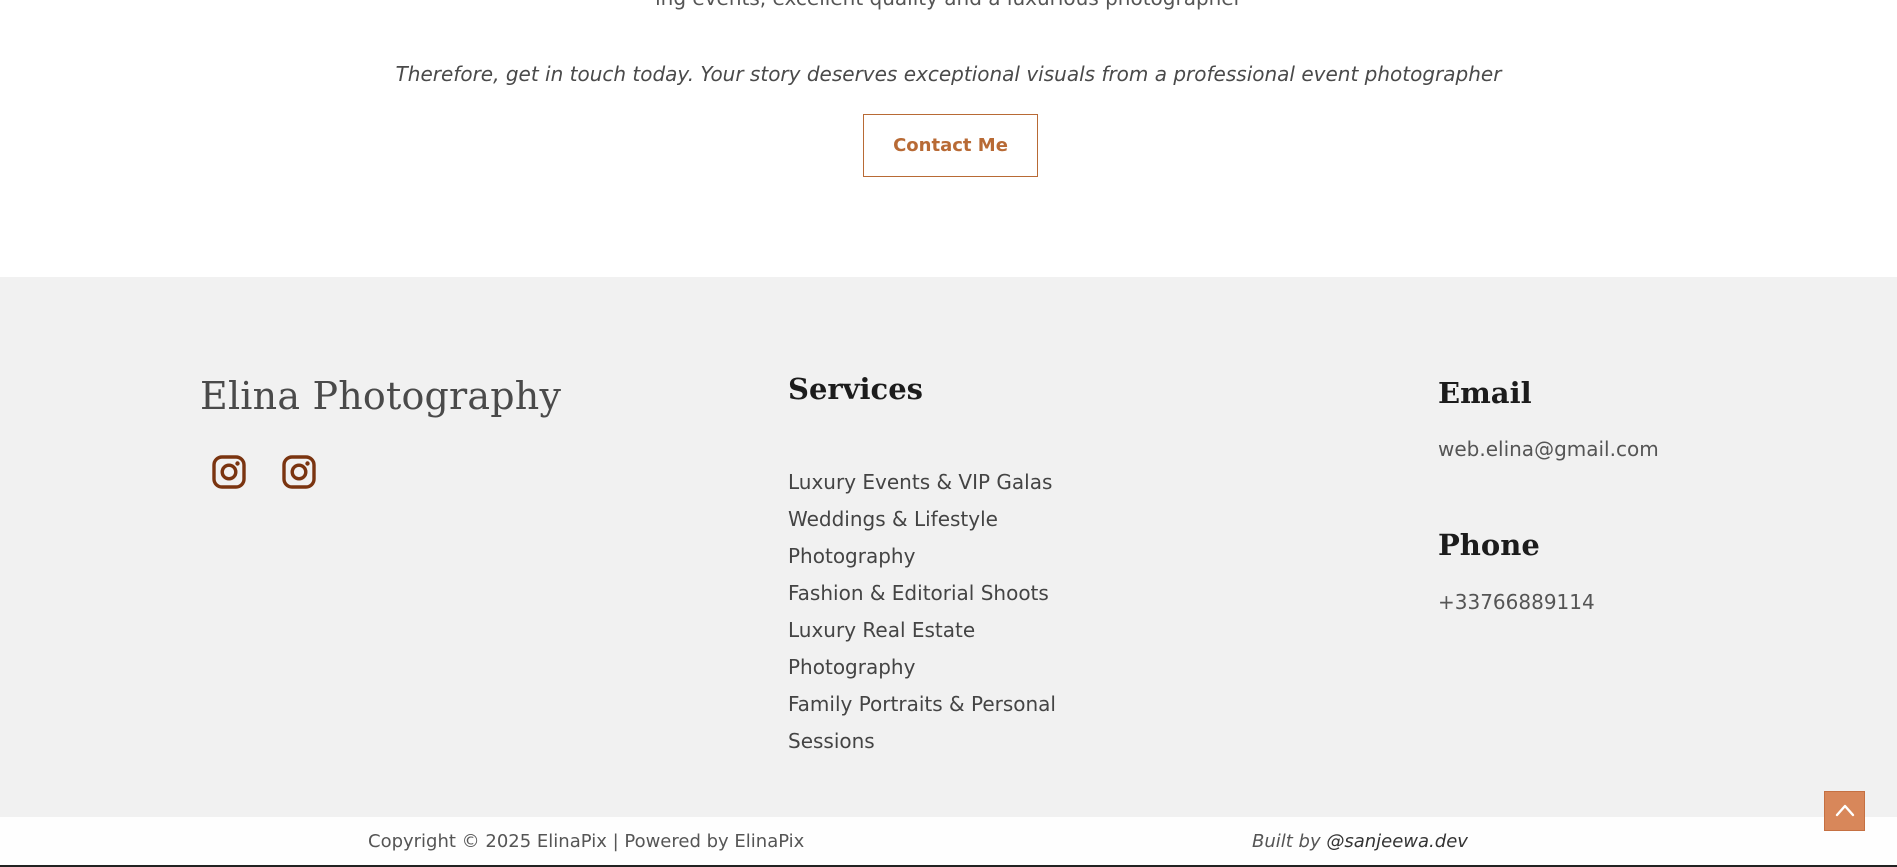 Image resolution: width=1897 pixels, height=867 pixels. I want to click on service-item-real-estate: Luxury Real Estate Photography, so click(928, 649).